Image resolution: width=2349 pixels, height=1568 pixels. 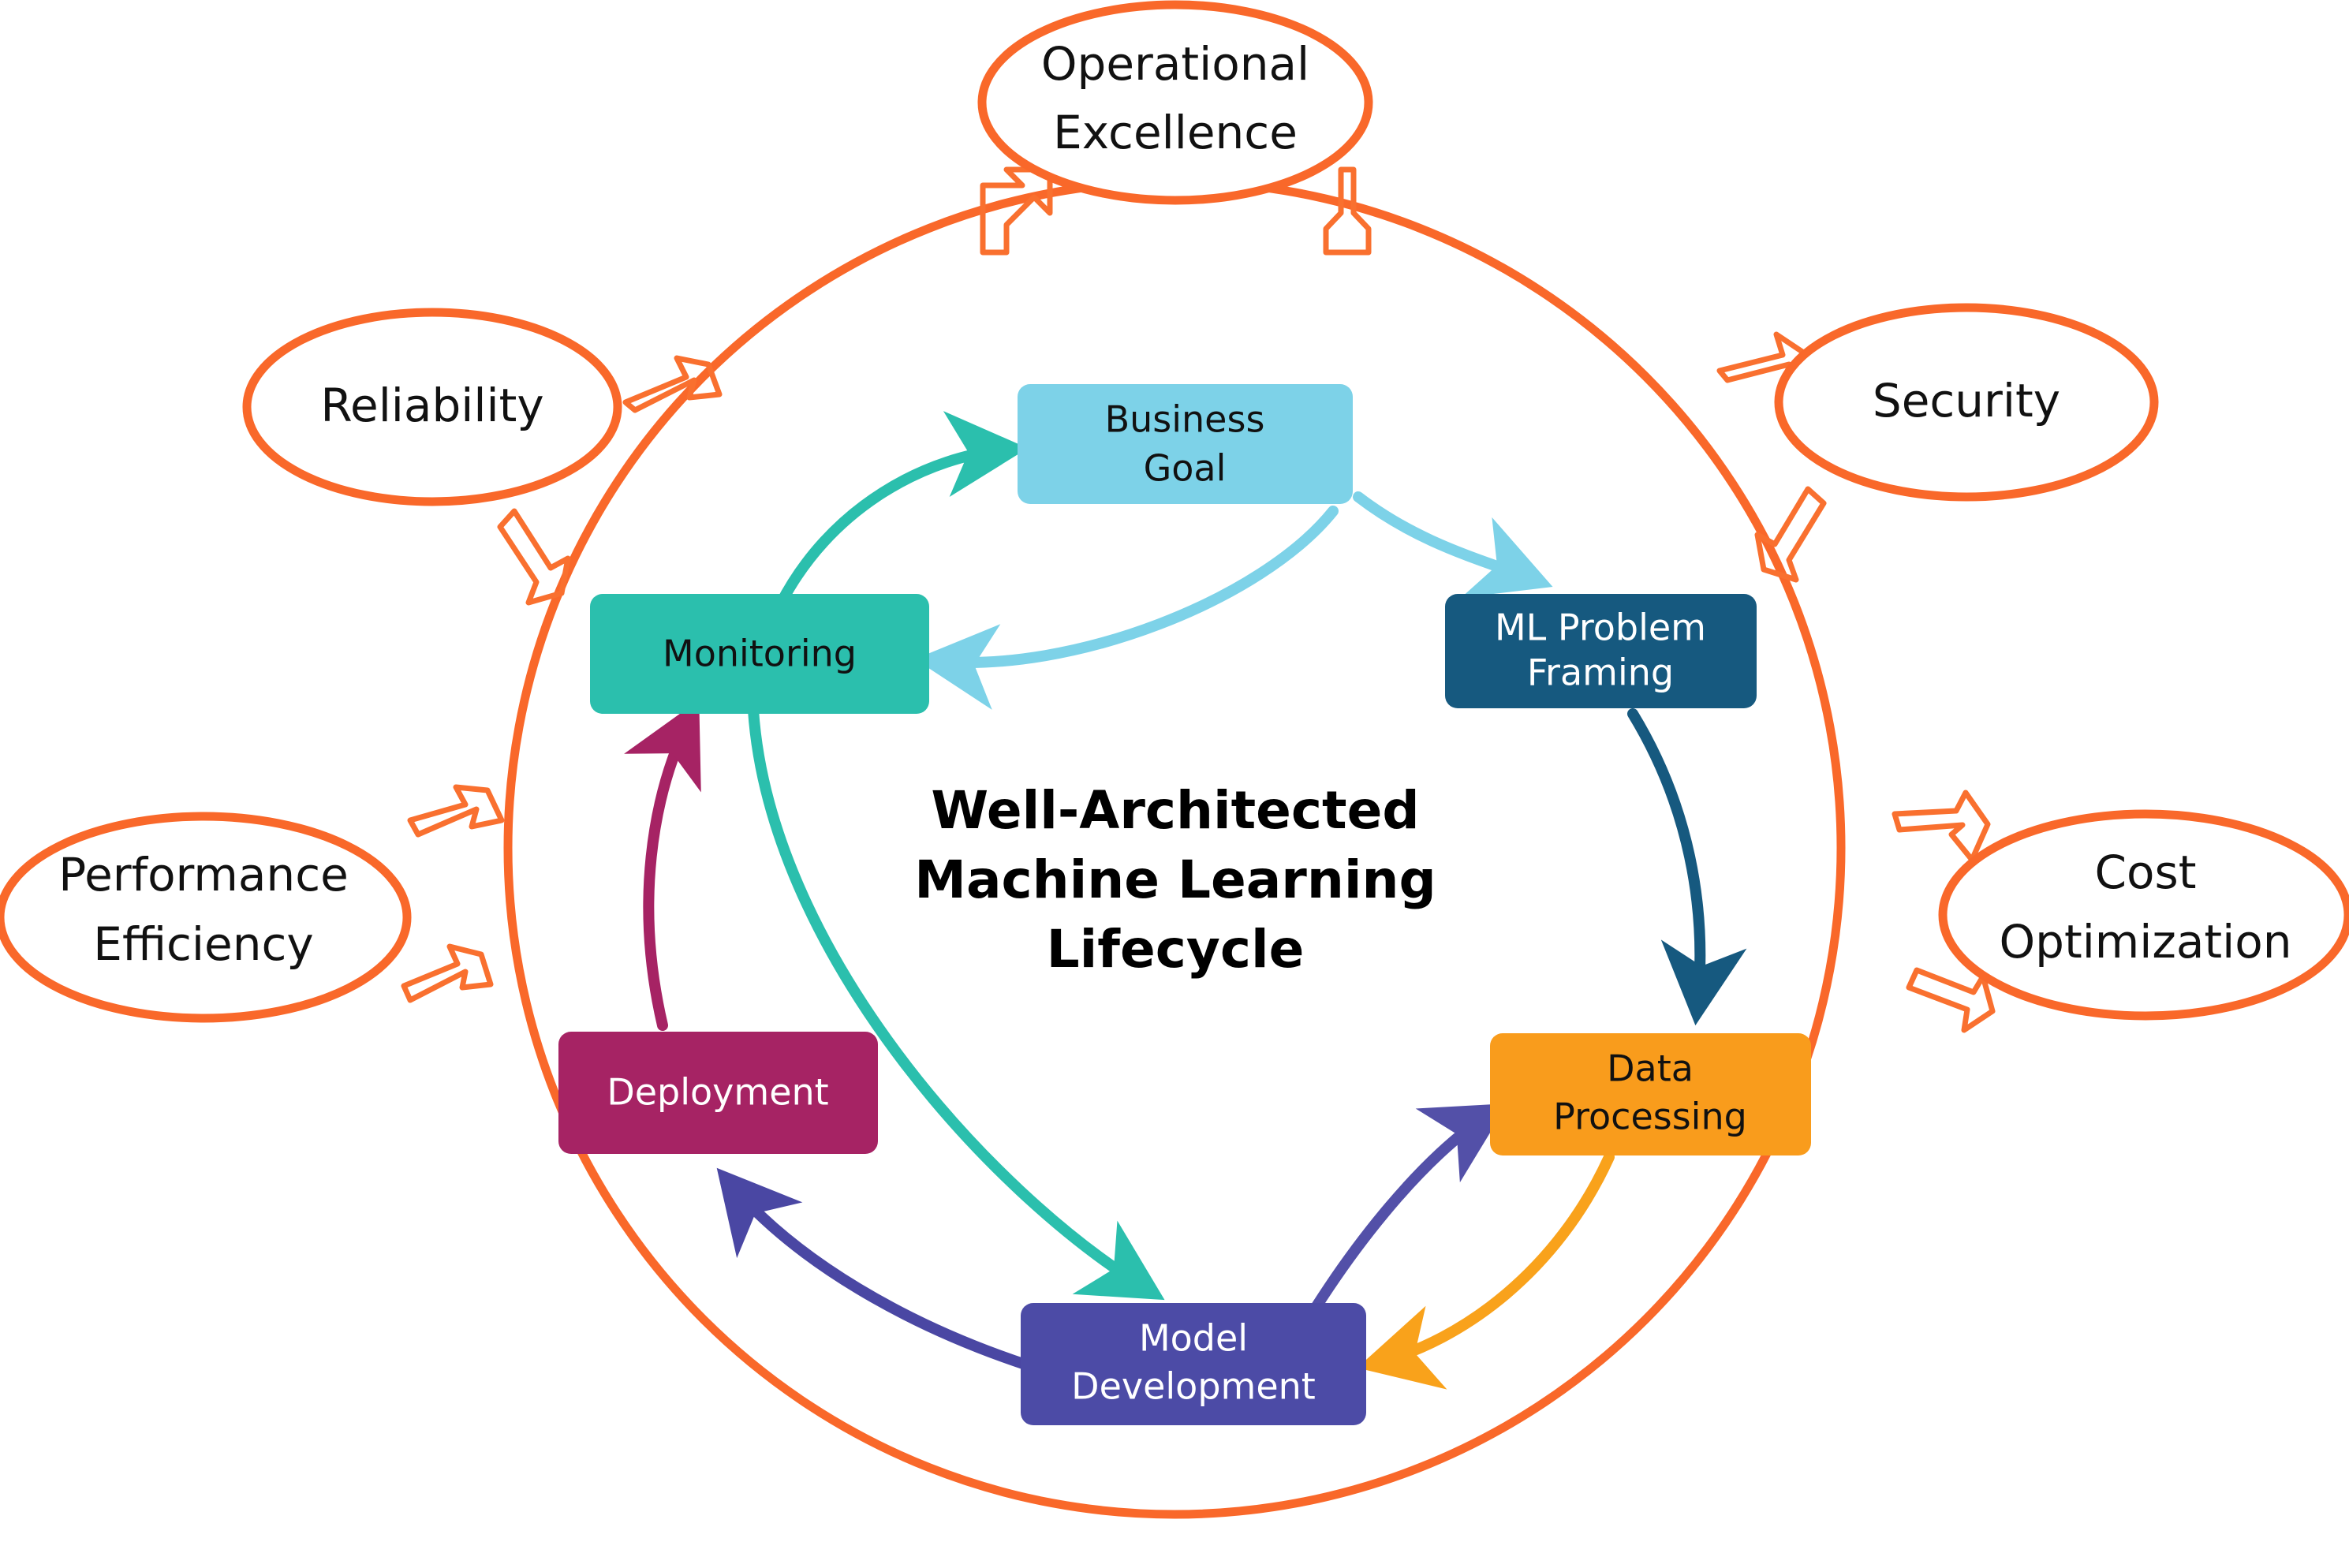 What do you see at coordinates (1186, 468) in the screenshot?
I see `business-goal-label-line2: Goal` at bounding box center [1186, 468].